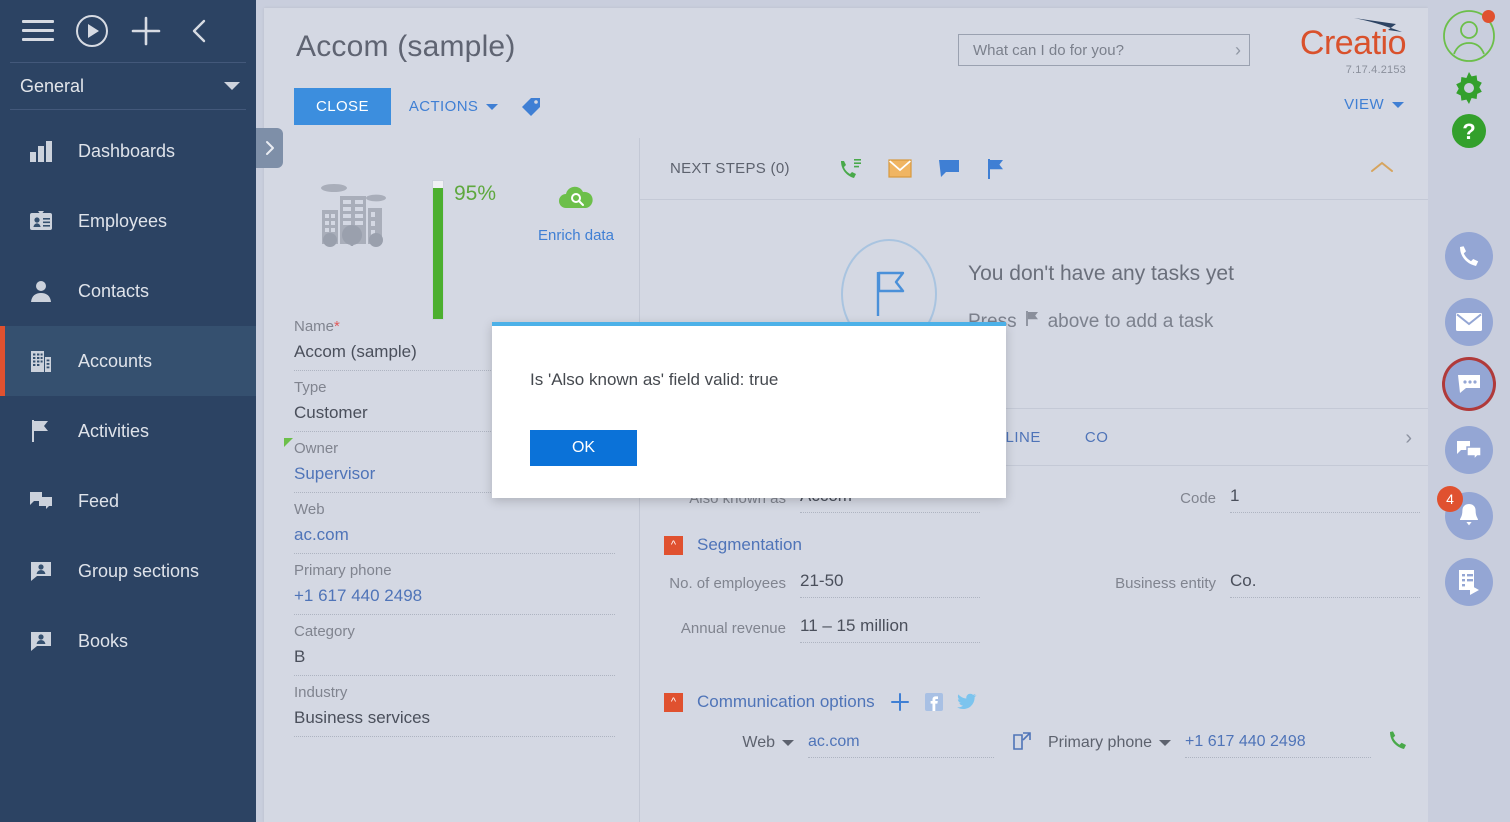 This screenshot has width=1510, height=822. What do you see at coordinates (583, 448) in the screenshot?
I see `ok-button: OK` at bounding box center [583, 448].